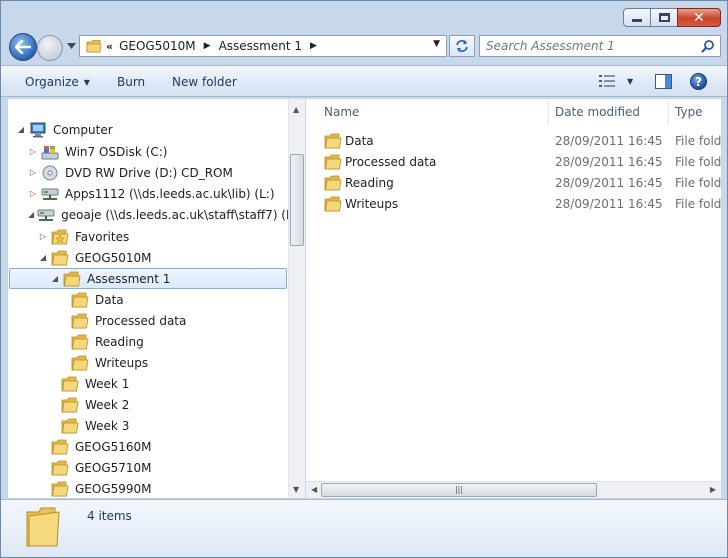 This screenshot has height=558, width=728. What do you see at coordinates (50, 152) in the screenshot?
I see `system-drive-icon` at bounding box center [50, 152].